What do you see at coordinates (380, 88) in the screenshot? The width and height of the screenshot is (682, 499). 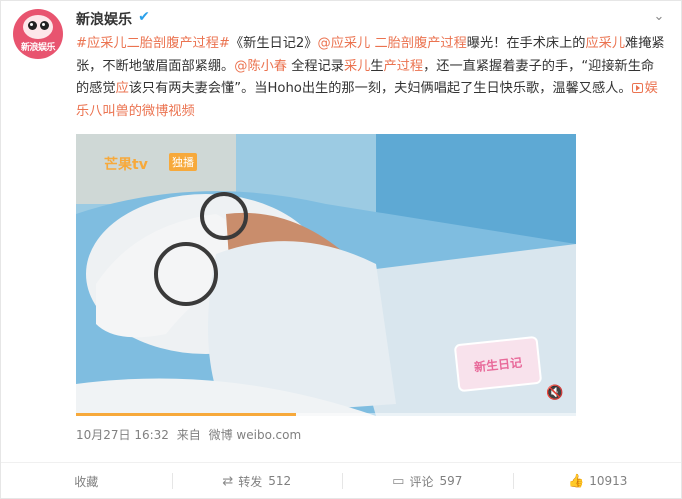 I see `post-text-segment: 该只有两夫妻会懂”。当Hoho出生的那一刻，夫妇俩唱起了生日快乐歌，温馨又感人。` at bounding box center [380, 88].